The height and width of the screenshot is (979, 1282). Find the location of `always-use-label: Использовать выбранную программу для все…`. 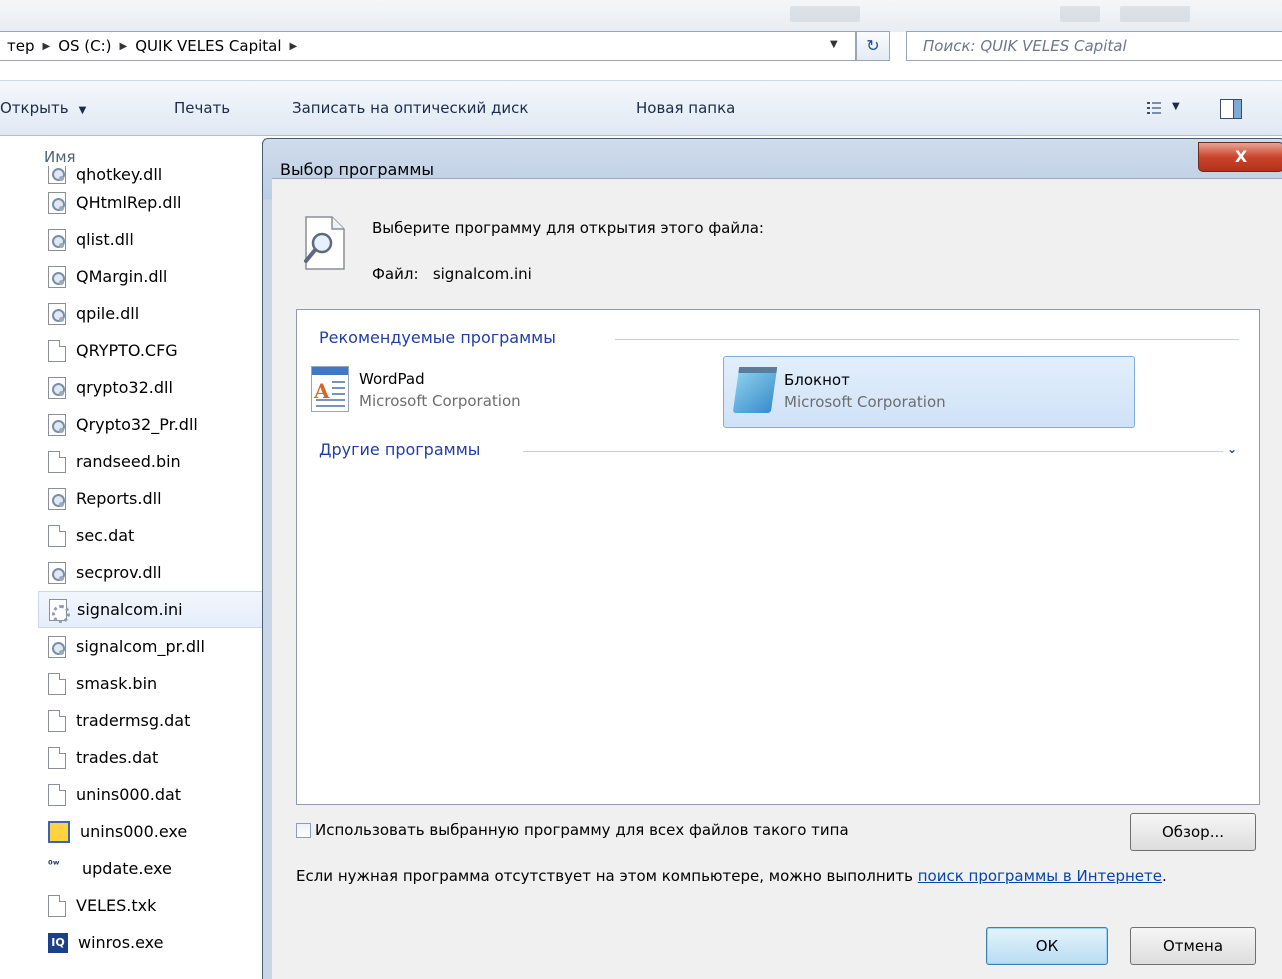

always-use-label: Использовать выбранную программу для все… is located at coordinates (582, 830).